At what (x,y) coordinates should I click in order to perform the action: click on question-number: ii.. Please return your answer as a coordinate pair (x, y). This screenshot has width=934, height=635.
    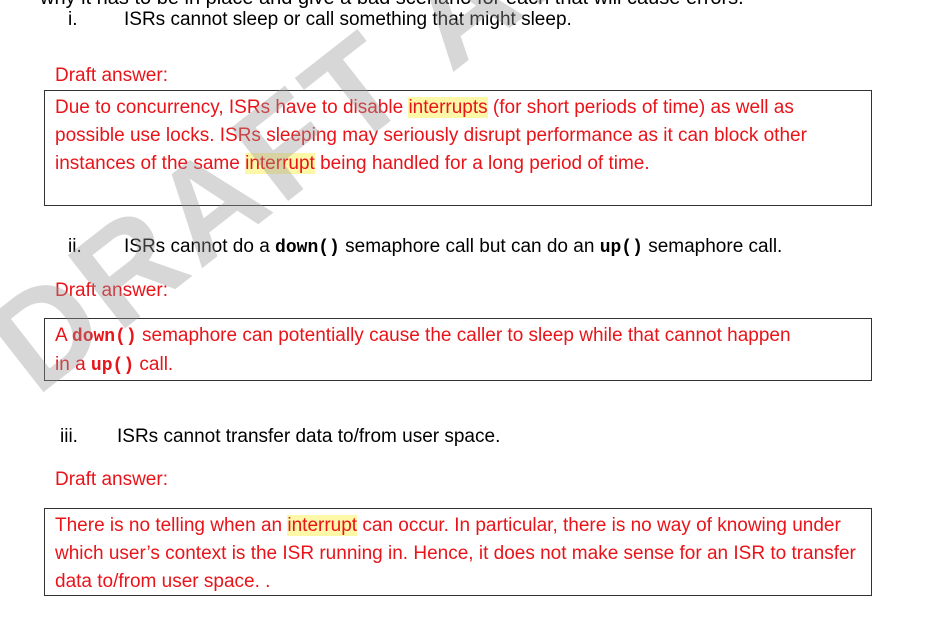
    Looking at the image, I should click on (75, 246).